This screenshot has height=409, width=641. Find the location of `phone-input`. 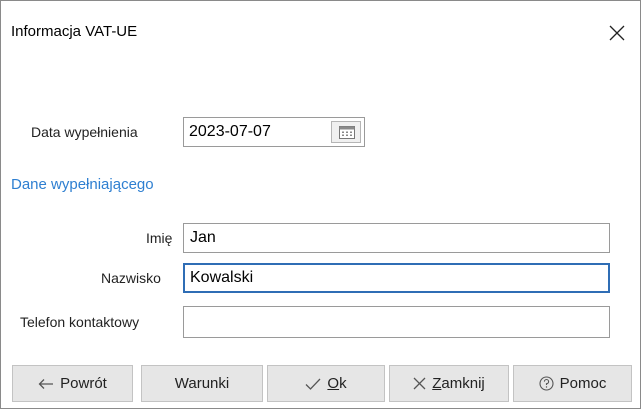

phone-input is located at coordinates (396, 322).